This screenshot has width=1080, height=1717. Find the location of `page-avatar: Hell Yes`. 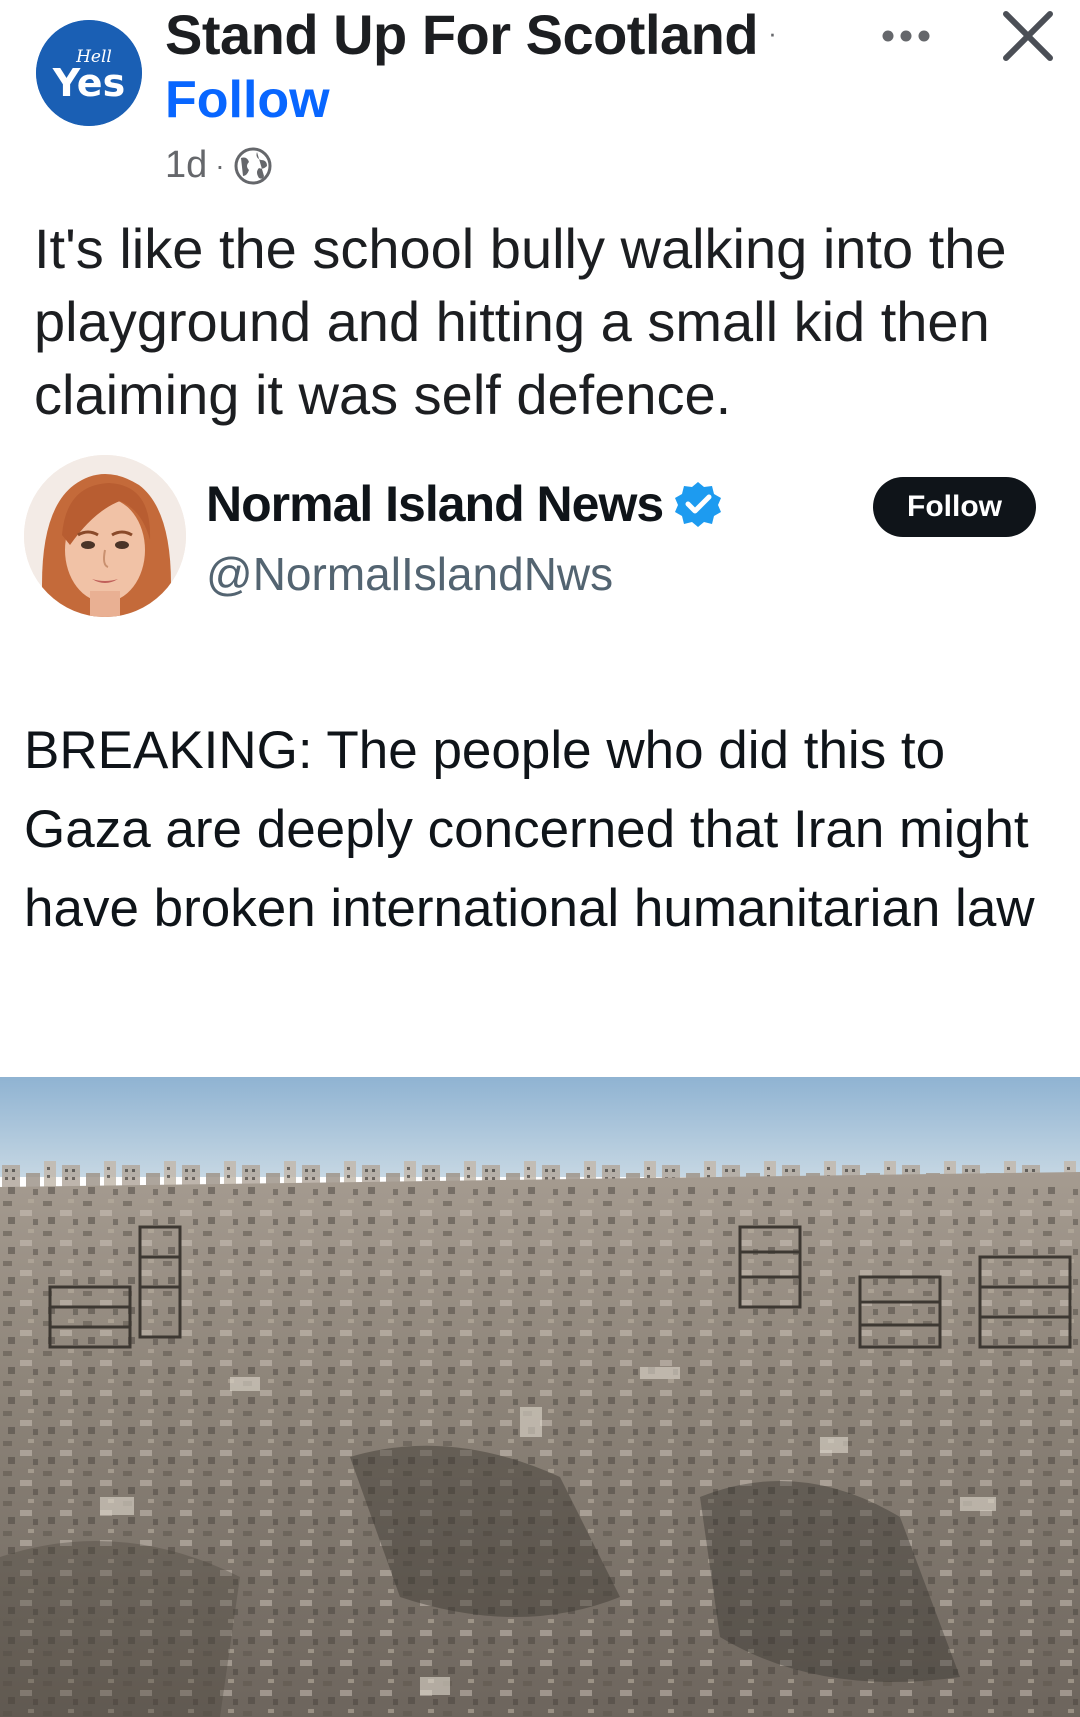

page-avatar: Hell Yes is located at coordinates (89, 73).